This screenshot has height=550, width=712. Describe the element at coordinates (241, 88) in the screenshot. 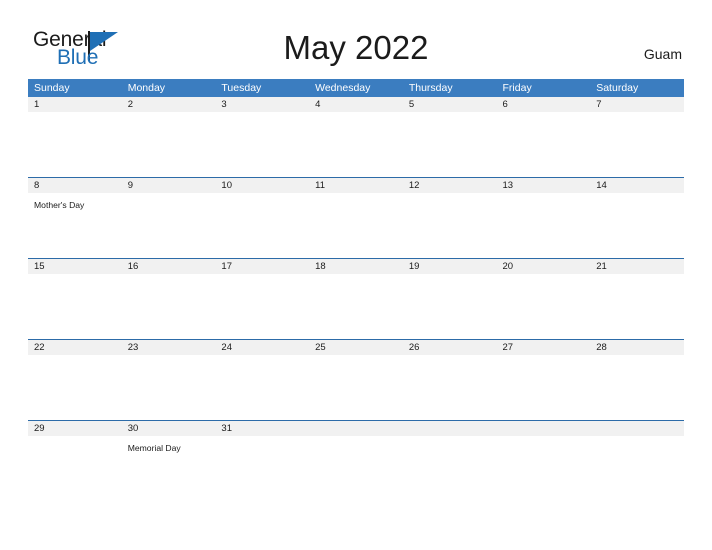

I see `weekday-header-tuesday: Tuesday` at that location.